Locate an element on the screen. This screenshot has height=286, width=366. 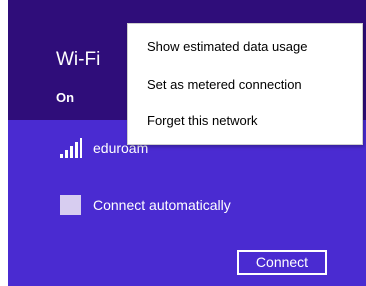
wifi-signal-icon is located at coordinates (71, 148).